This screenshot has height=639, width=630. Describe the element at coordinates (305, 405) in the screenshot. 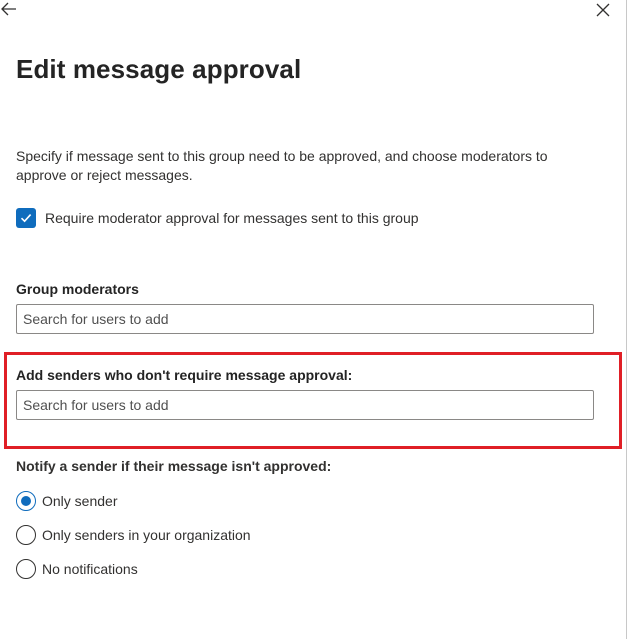

I see `exempt-senders-search-input` at that location.